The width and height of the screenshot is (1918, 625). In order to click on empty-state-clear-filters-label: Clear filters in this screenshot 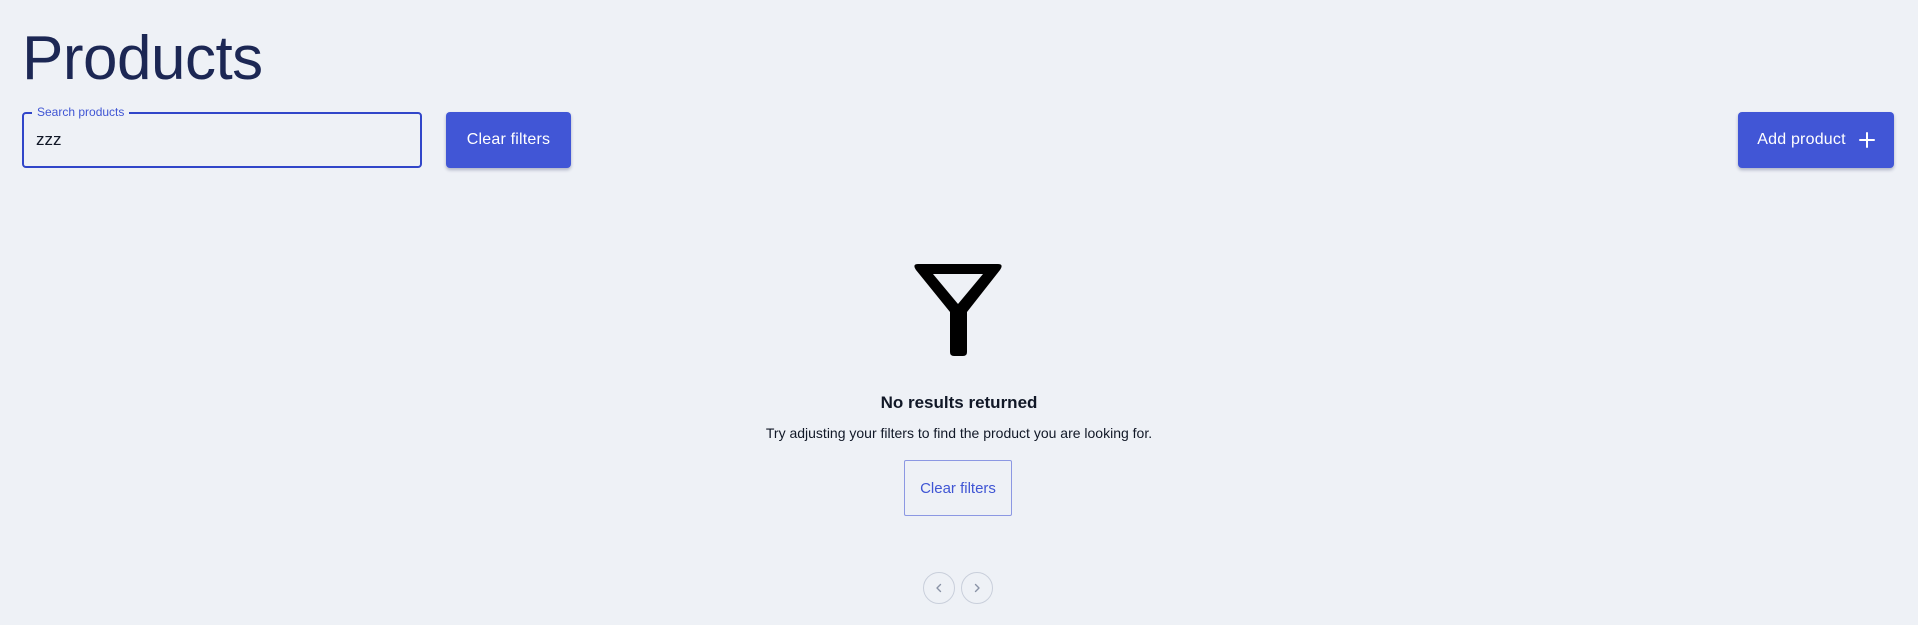, I will do `click(958, 488)`.